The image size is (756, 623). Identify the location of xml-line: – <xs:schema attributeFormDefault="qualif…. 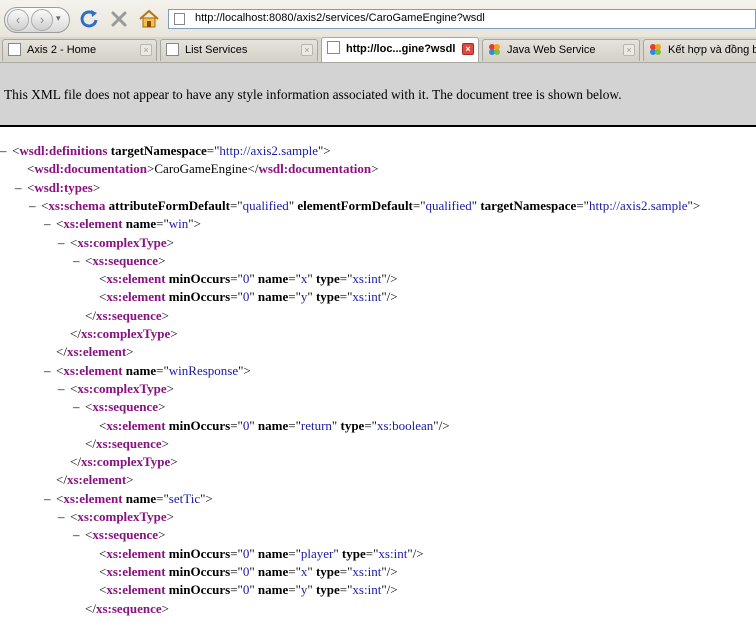
(364, 206).